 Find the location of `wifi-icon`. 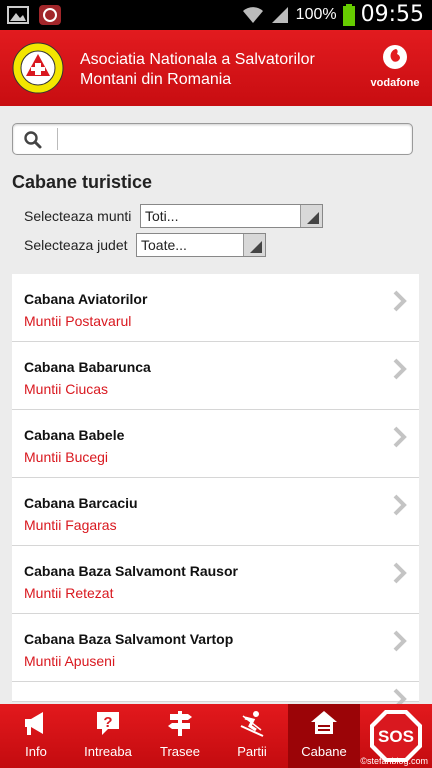

wifi-icon is located at coordinates (252, 14).